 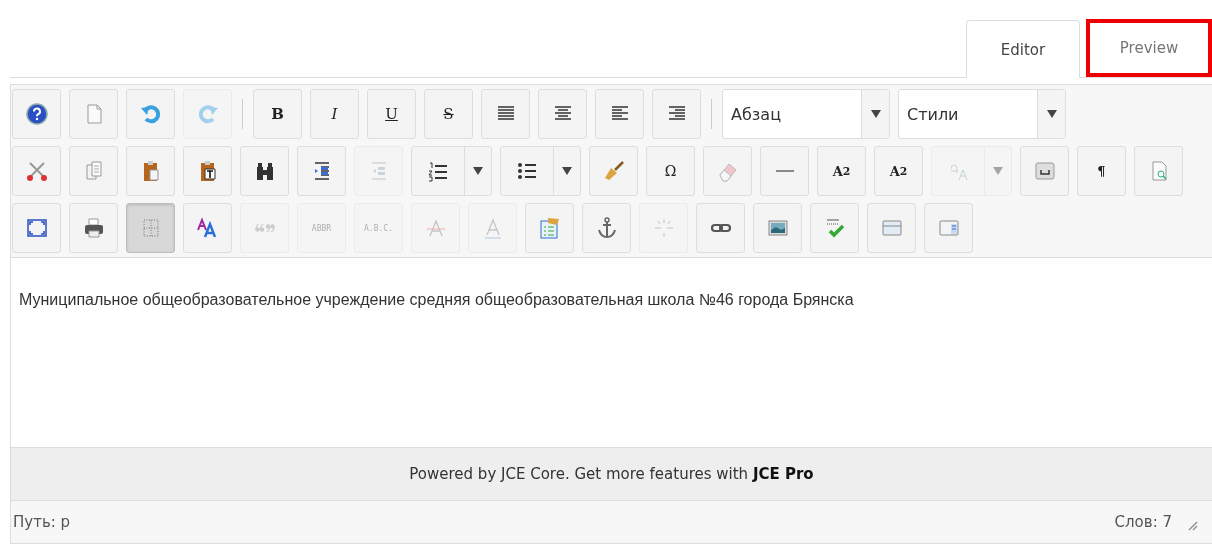 I want to click on space-icon, so click(x=1044, y=171).